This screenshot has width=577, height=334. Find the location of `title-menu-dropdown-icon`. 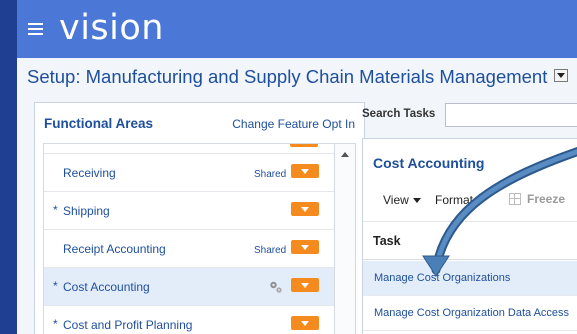

title-menu-dropdown-icon is located at coordinates (561, 75).